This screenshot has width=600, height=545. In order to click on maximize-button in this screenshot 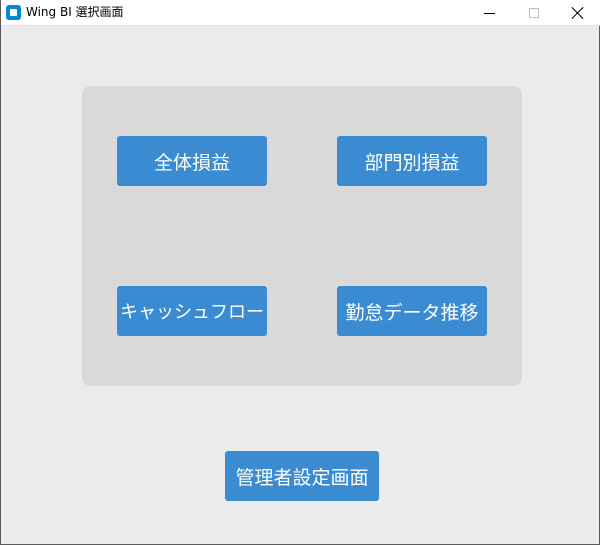, I will do `click(534, 13)`.